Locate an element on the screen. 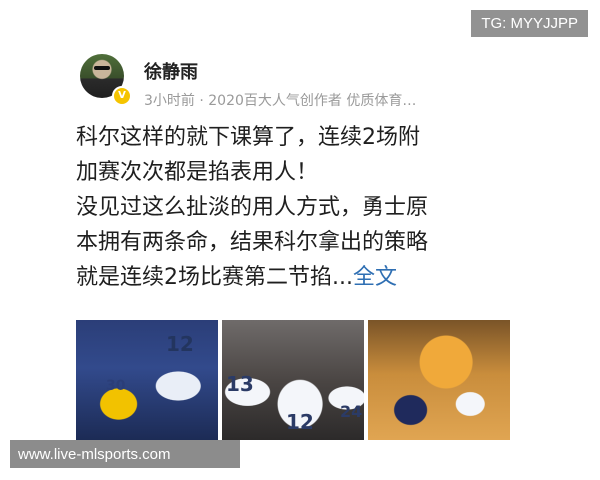  read-more-link: 全文 is located at coordinates (375, 277).